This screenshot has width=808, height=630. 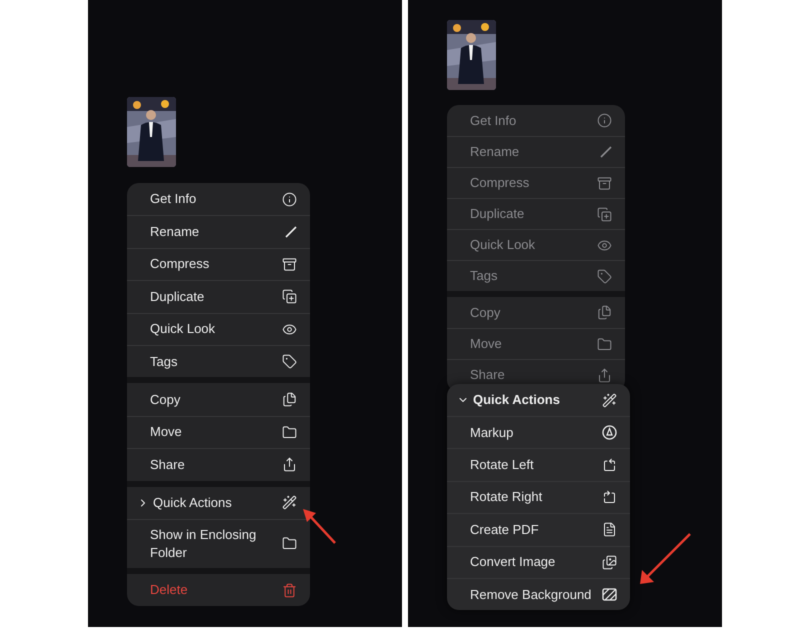 What do you see at coordinates (609, 595) in the screenshot?
I see `hatched-square-icon` at bounding box center [609, 595].